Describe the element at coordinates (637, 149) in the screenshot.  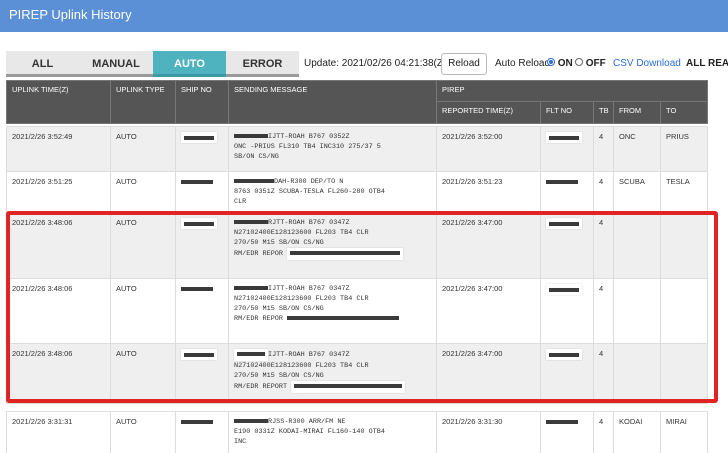
I see `from-cell: ONC` at that location.